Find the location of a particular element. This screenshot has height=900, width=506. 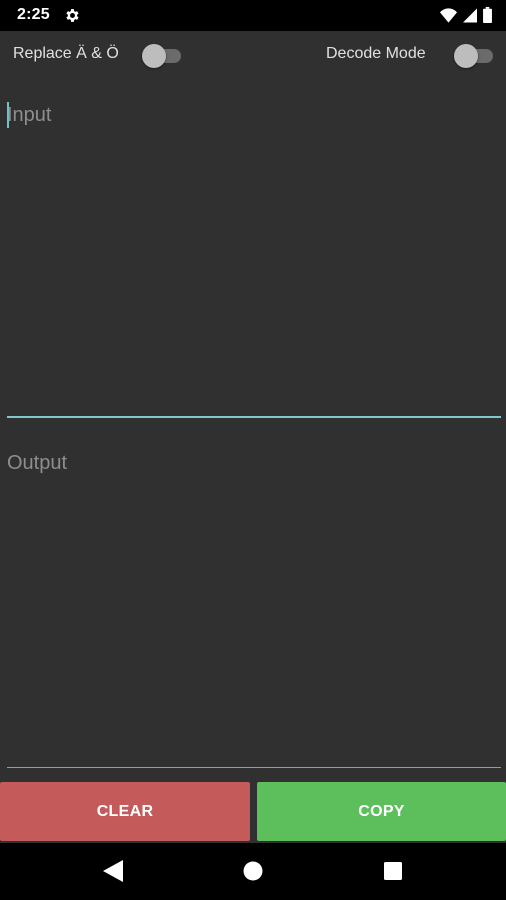

output-placeholder: Output is located at coordinates (37, 463).